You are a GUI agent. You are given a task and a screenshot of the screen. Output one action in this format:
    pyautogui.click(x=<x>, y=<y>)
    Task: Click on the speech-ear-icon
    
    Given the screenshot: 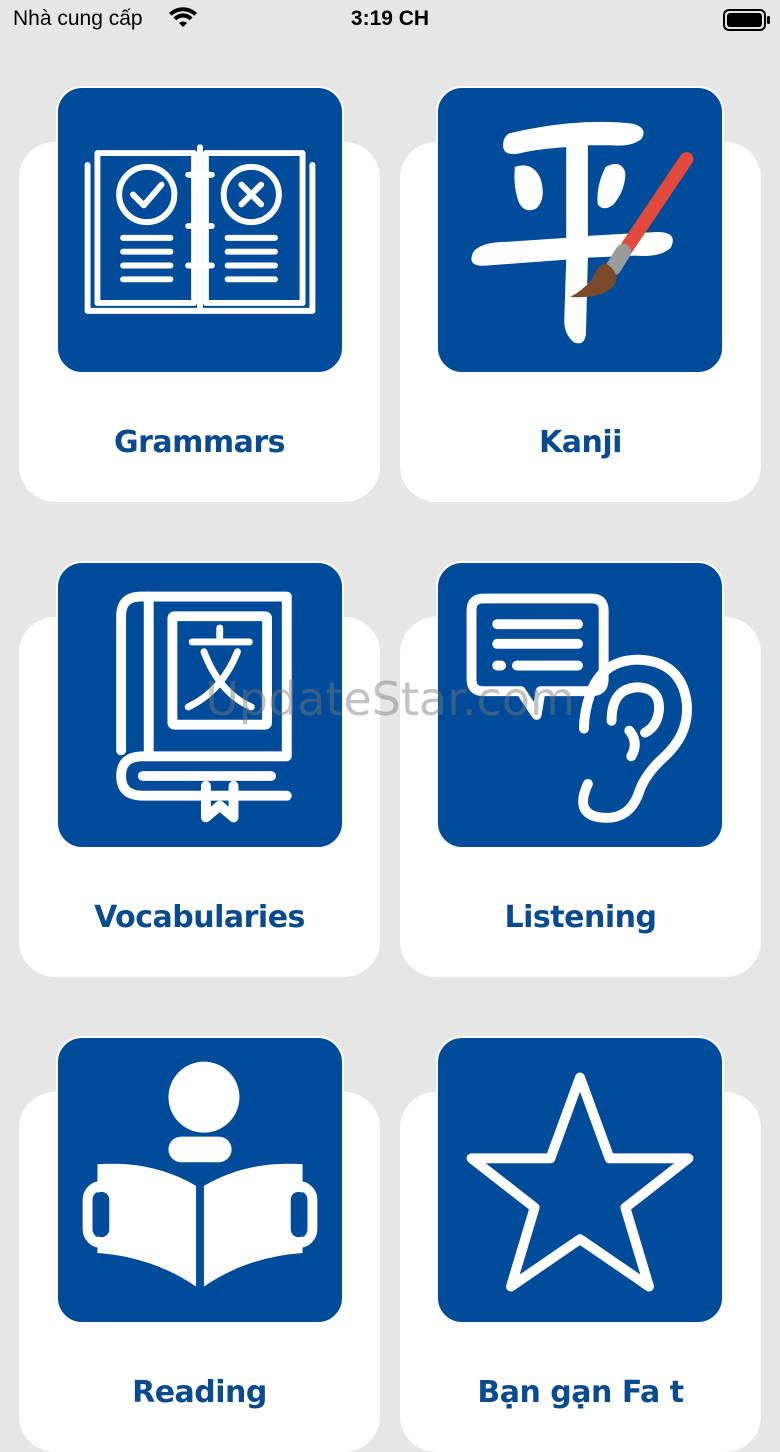 What is the action you would take?
    pyautogui.click(x=579, y=708)
    